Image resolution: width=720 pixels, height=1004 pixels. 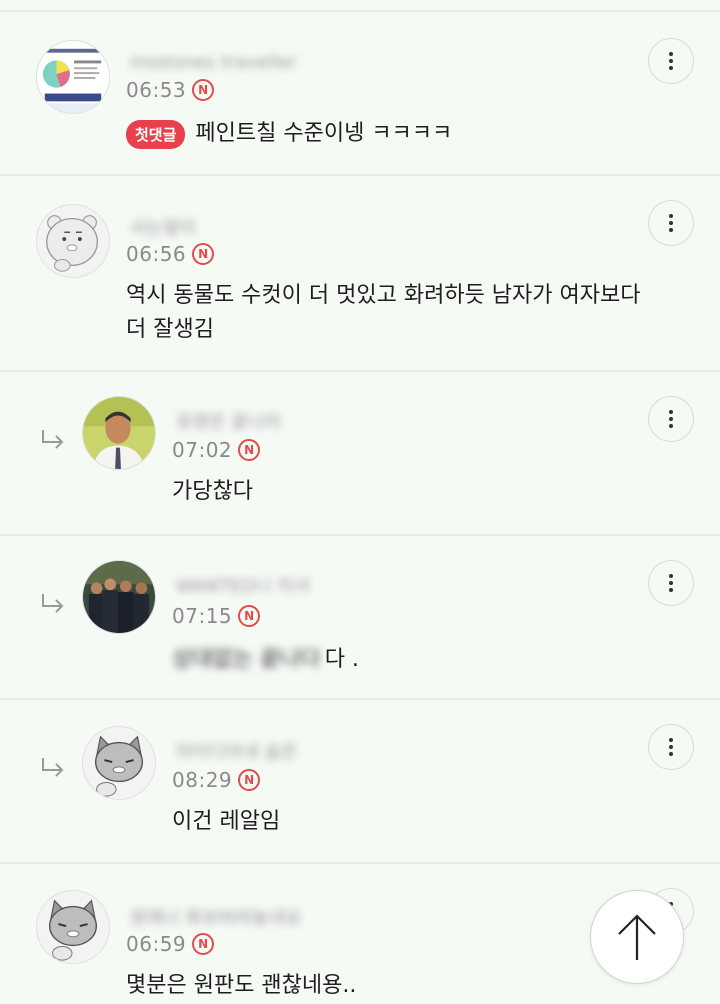 What do you see at coordinates (202, 780) in the screenshot?
I see `comment-time: 08:29` at bounding box center [202, 780].